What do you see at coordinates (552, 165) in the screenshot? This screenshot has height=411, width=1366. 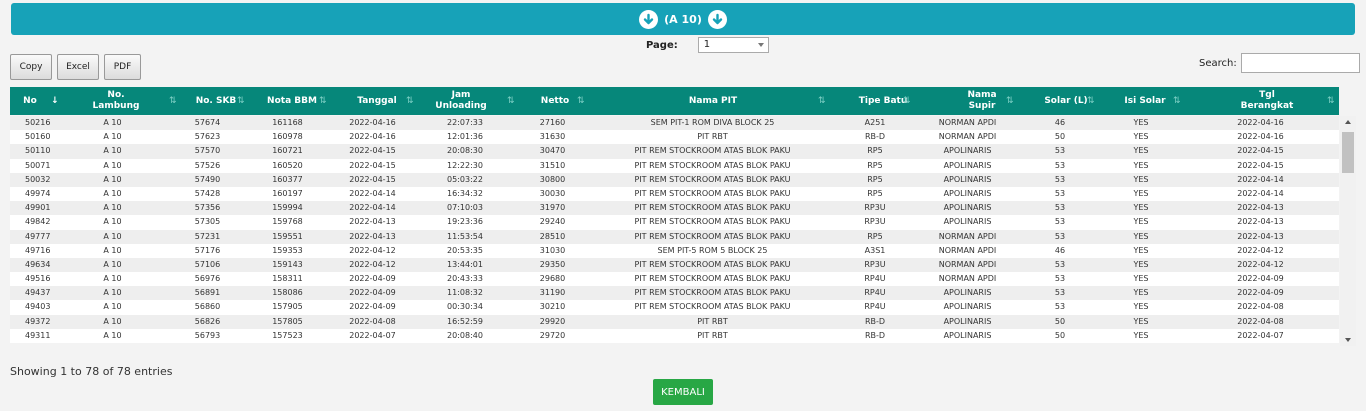 I see `table-cell: 31510` at bounding box center [552, 165].